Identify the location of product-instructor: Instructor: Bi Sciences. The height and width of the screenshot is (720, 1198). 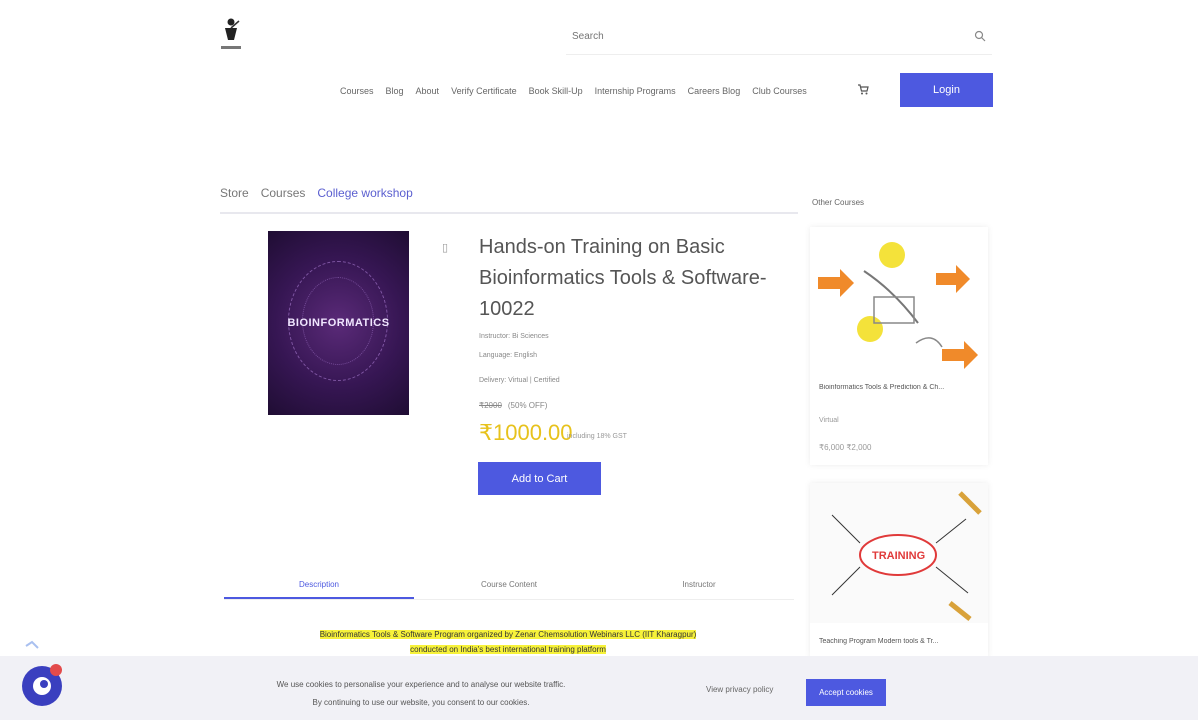
(514, 336).